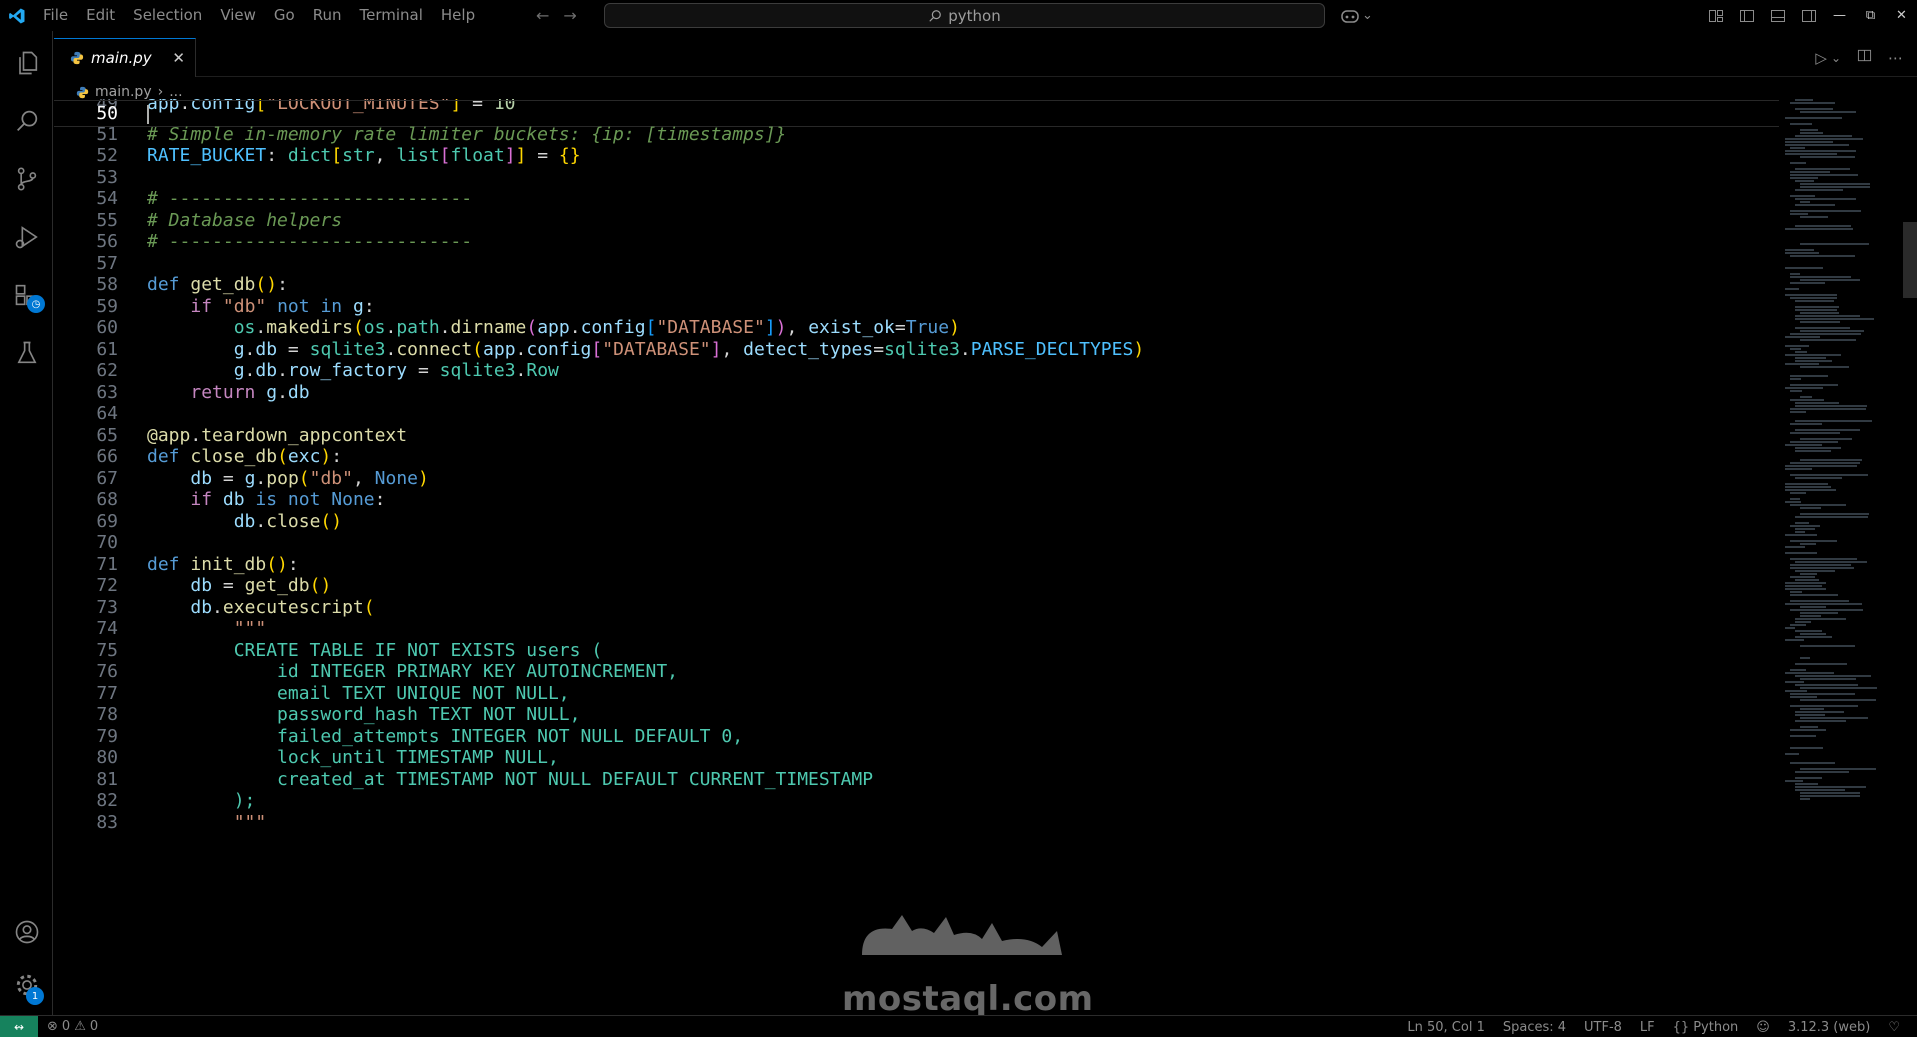  I want to click on toggle-panel-icon, so click(1777, 15).